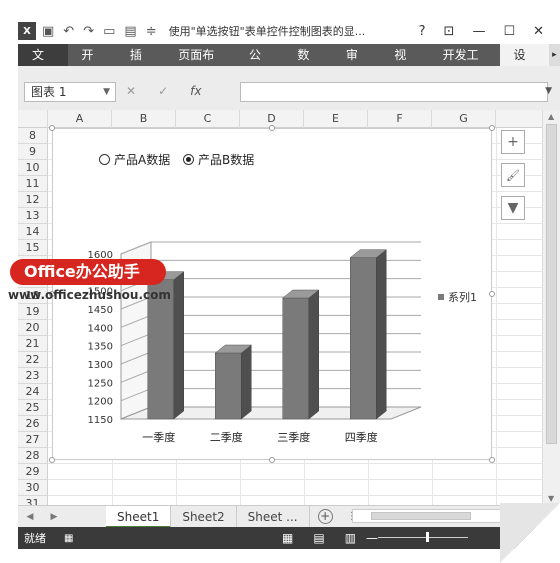 The image size is (560, 563). Describe the element at coordinates (464, 119) in the screenshot. I see `column-header-g: G` at that location.